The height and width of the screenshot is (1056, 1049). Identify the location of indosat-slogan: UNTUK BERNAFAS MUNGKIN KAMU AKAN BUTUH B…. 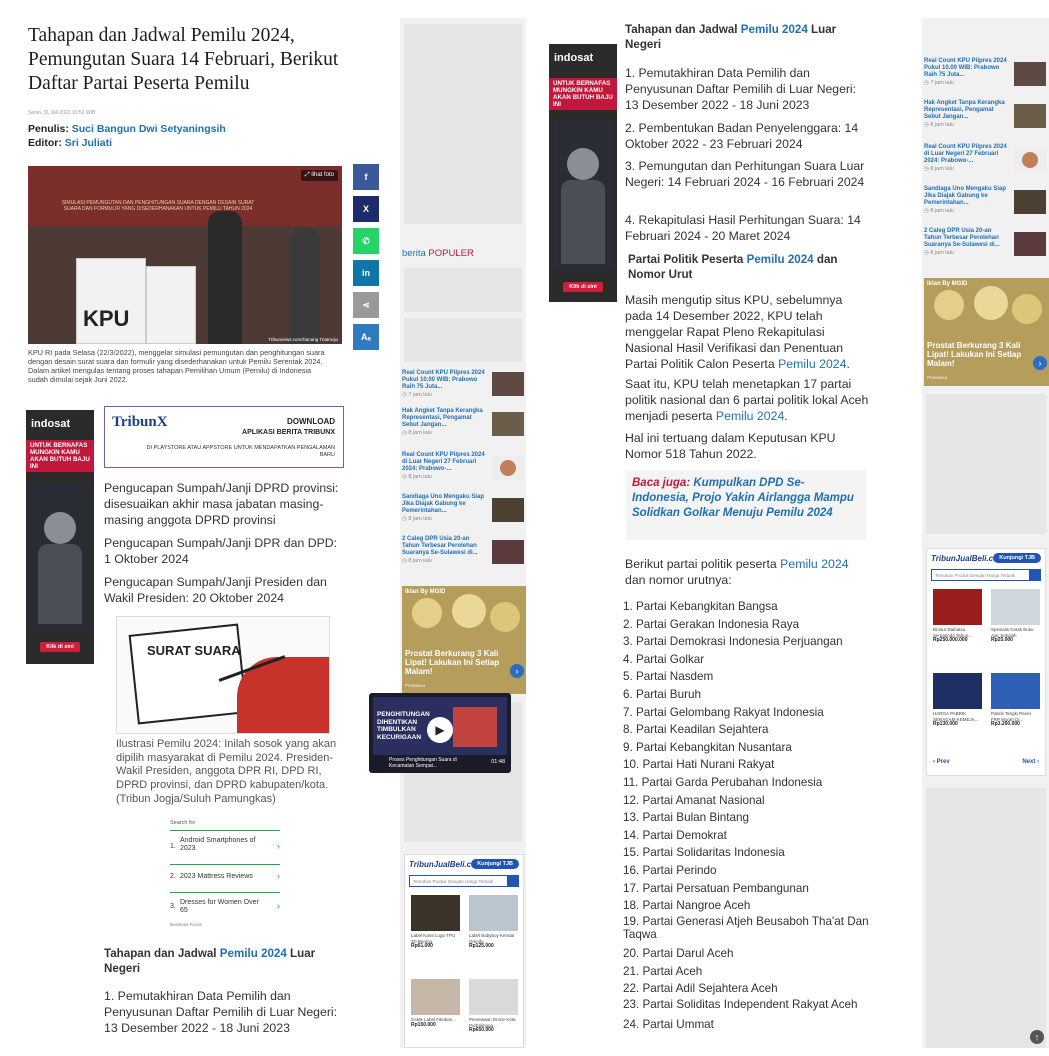
(60, 456).